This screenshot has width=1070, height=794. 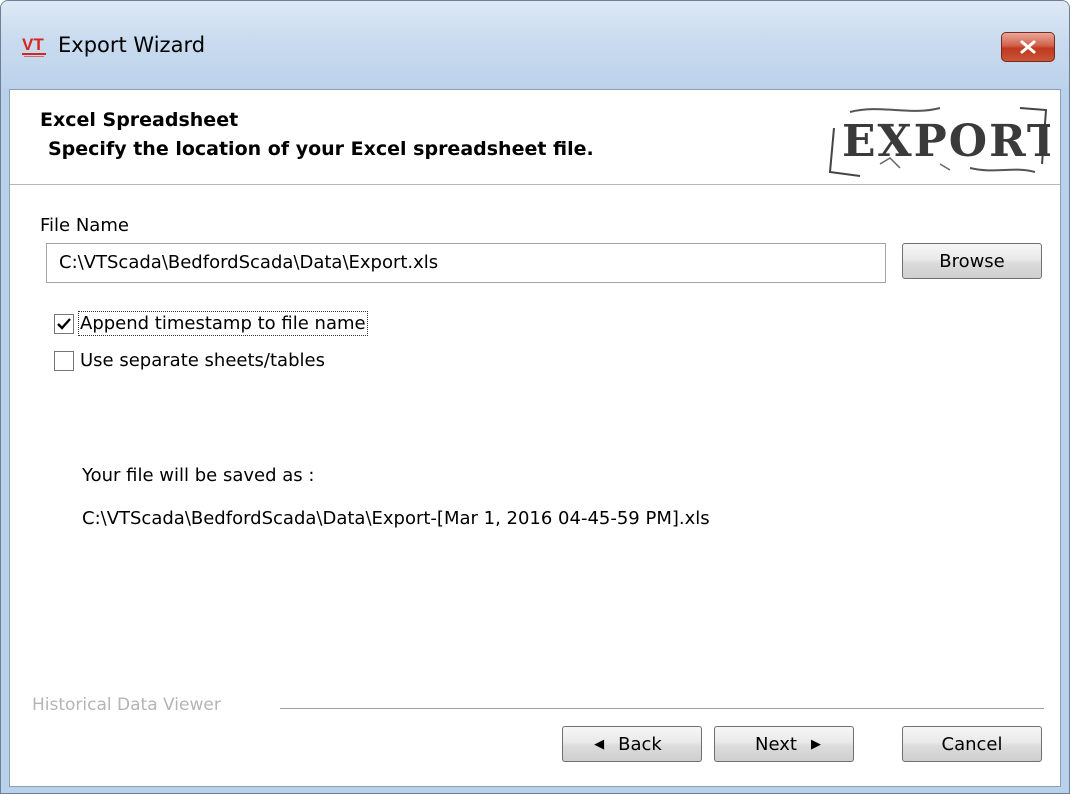 What do you see at coordinates (776, 744) in the screenshot?
I see `next-button-label: Next` at bounding box center [776, 744].